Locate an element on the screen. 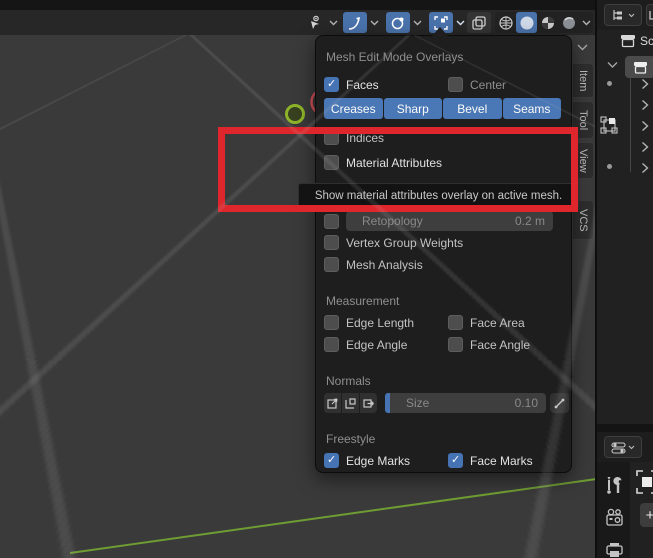  render-tab is located at coordinates (614, 518).